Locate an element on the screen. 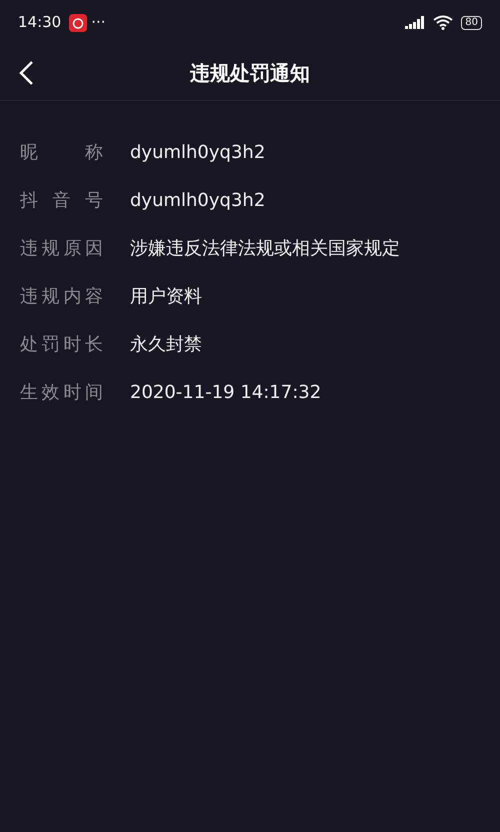 The image size is (500, 832). field-label: 生效时间 is located at coordinates (61, 392).